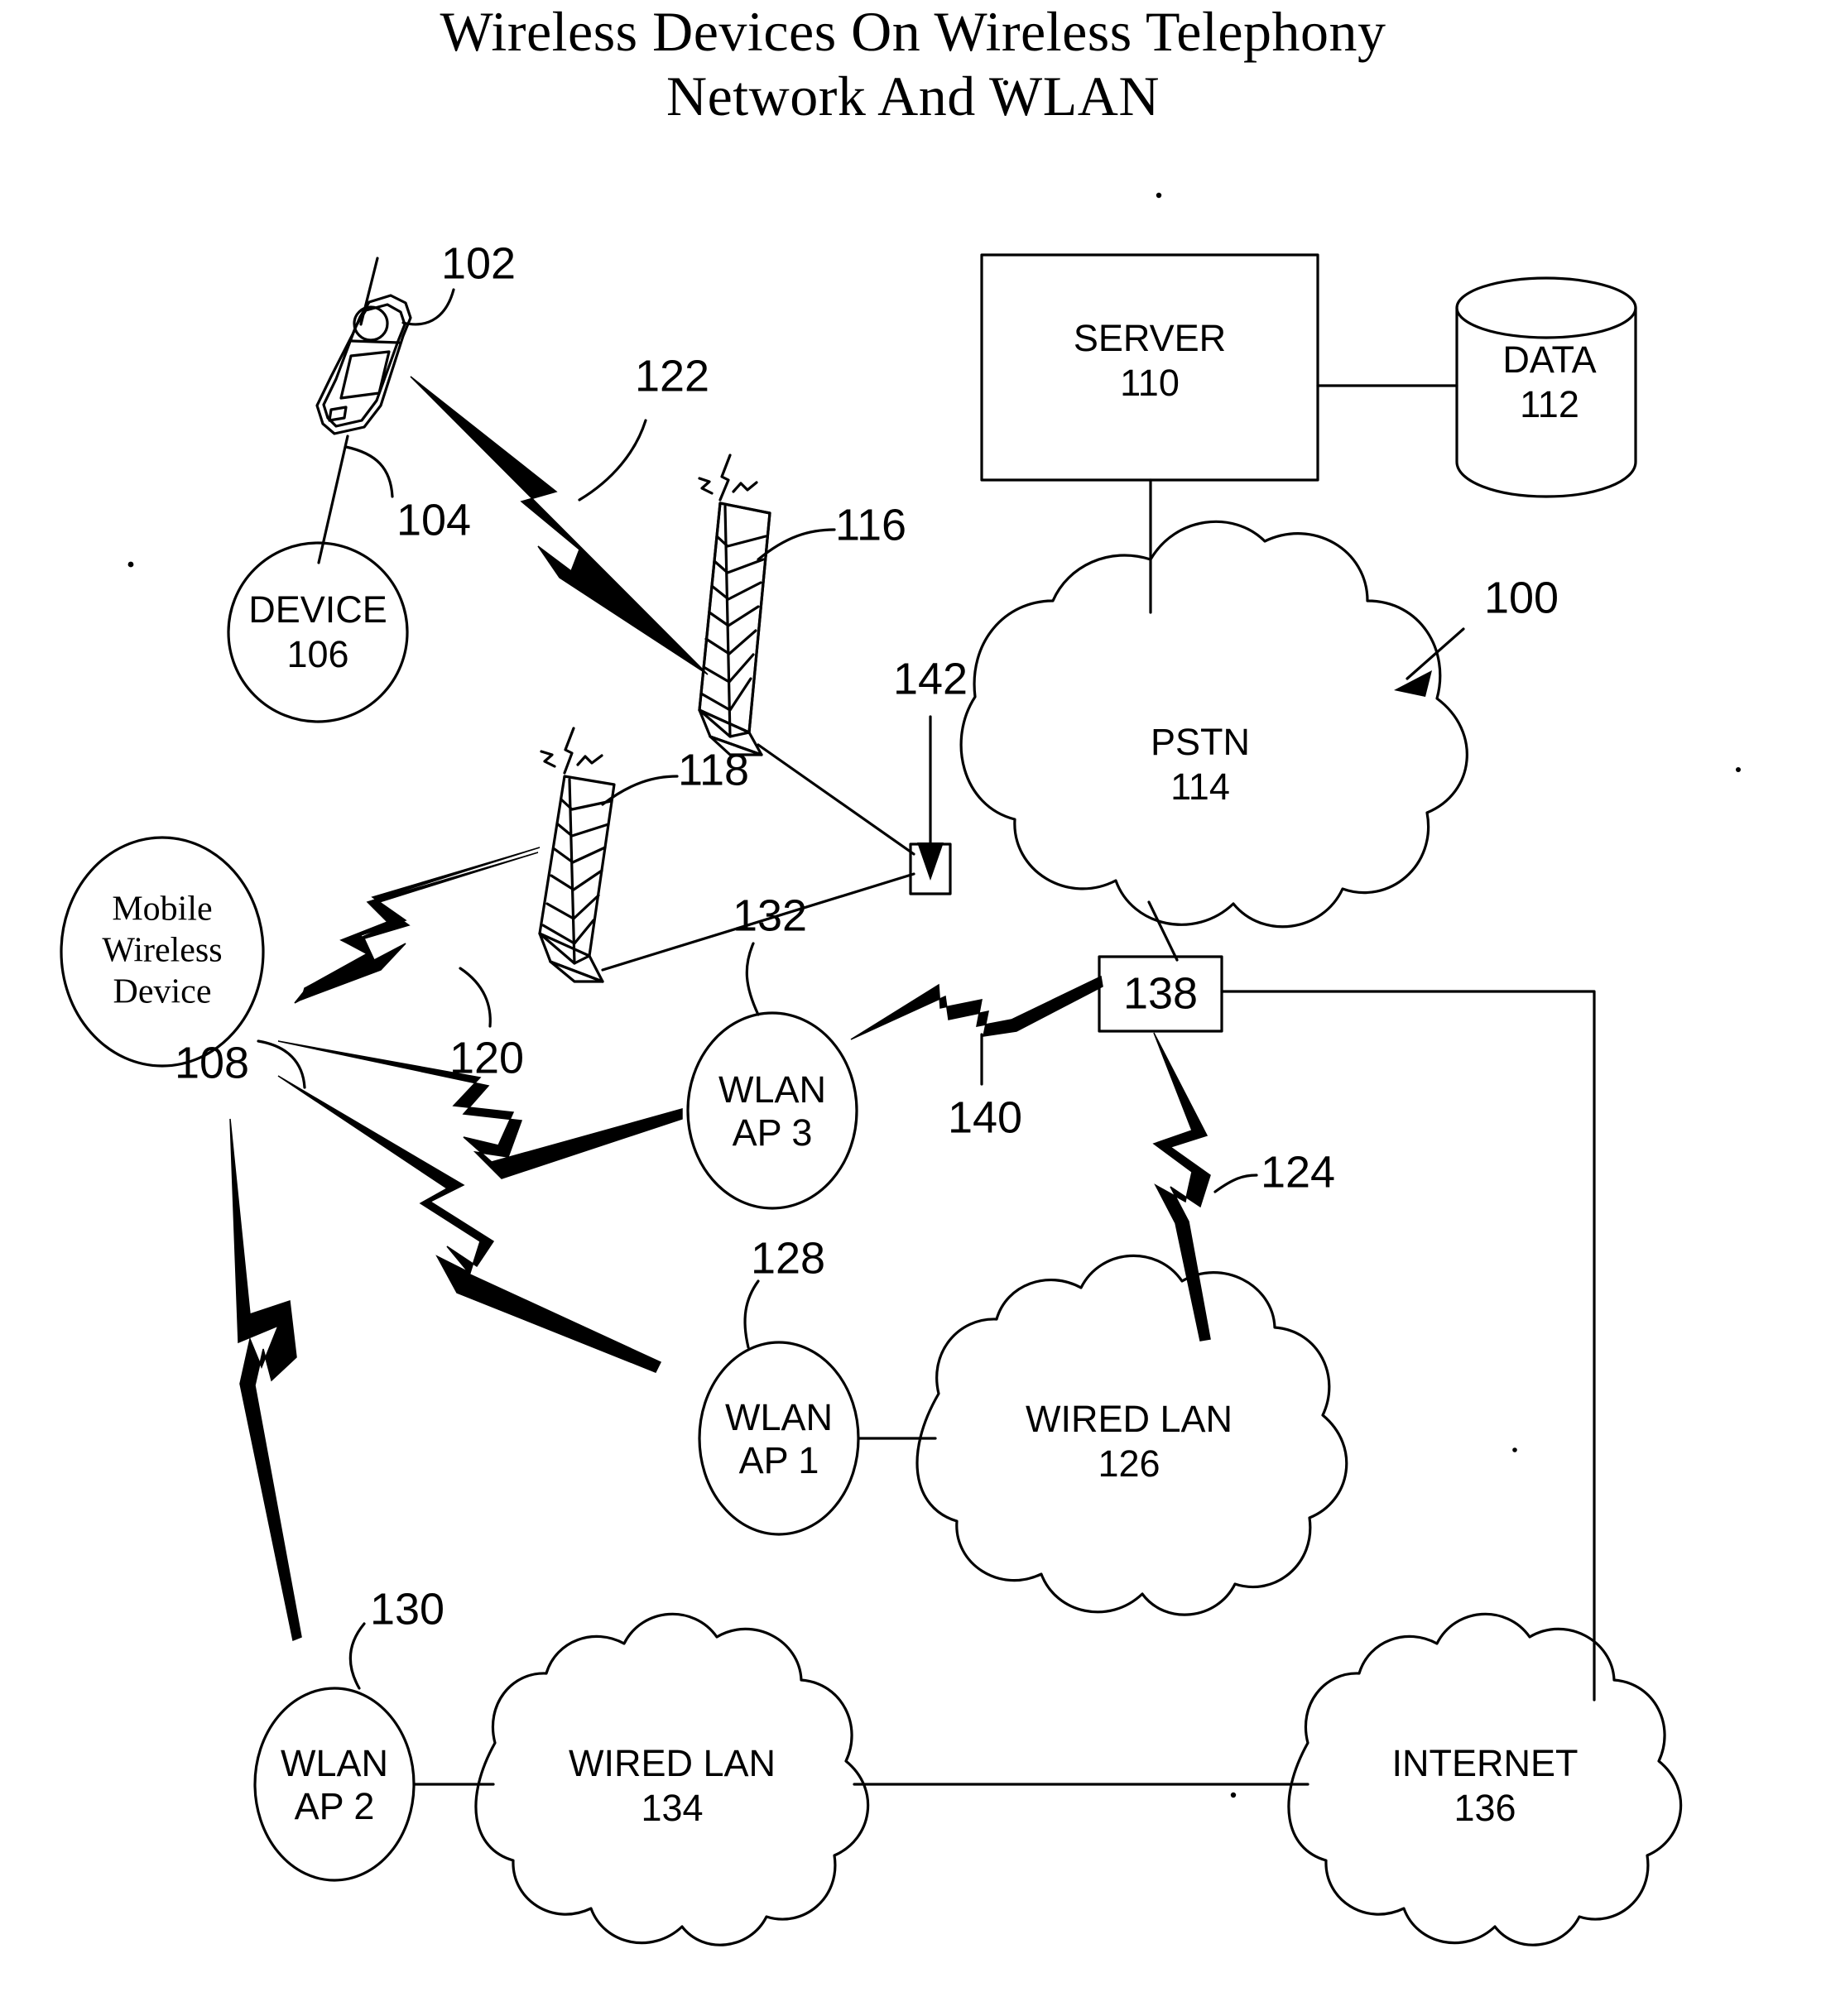 The image size is (1826, 2016). Describe the element at coordinates (1129, 1419) in the screenshot. I see `wired-lan-126-label: WIRED LAN` at that location.